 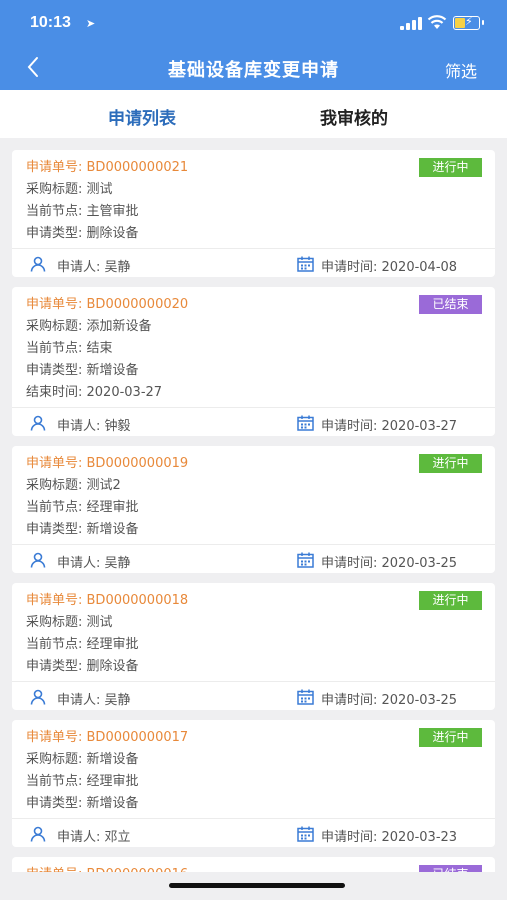 I want to click on location-arrow-icon: ➤, so click(x=91, y=23).